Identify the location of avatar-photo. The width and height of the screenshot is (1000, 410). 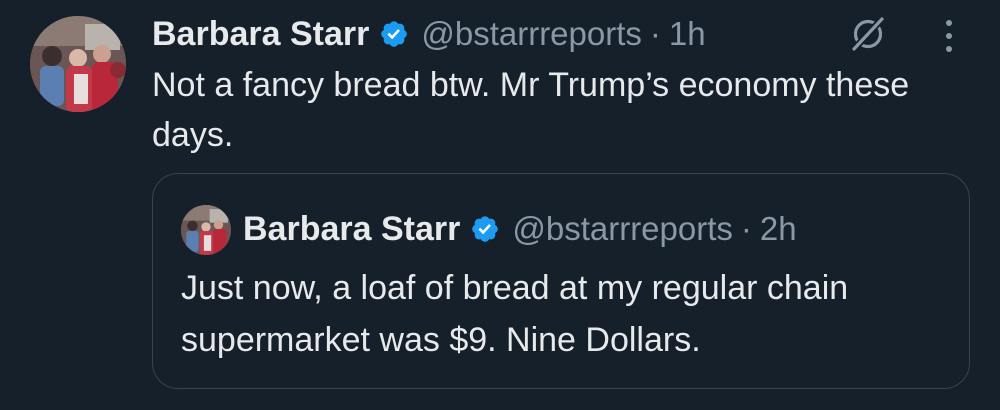
(78, 64).